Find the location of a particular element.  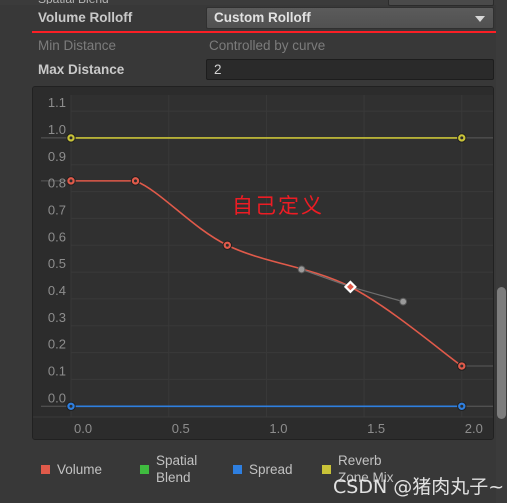

y-axis-tick-label: 1.1 is located at coordinates (57, 102).